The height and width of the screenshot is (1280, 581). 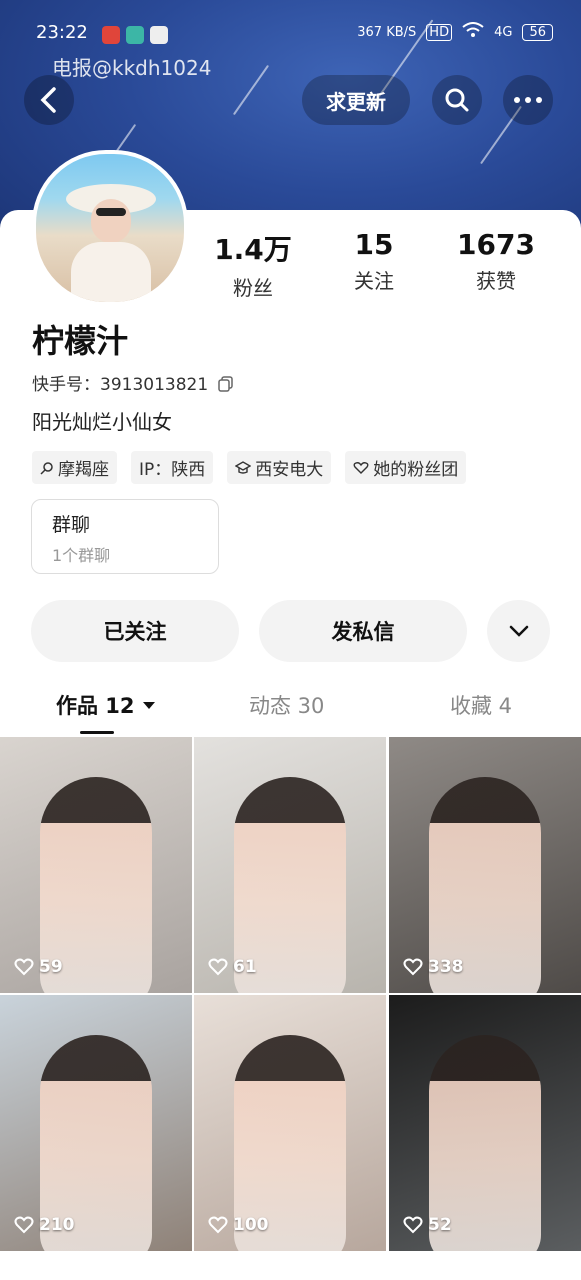 What do you see at coordinates (225, 384) in the screenshot?
I see `copy-icon` at bounding box center [225, 384].